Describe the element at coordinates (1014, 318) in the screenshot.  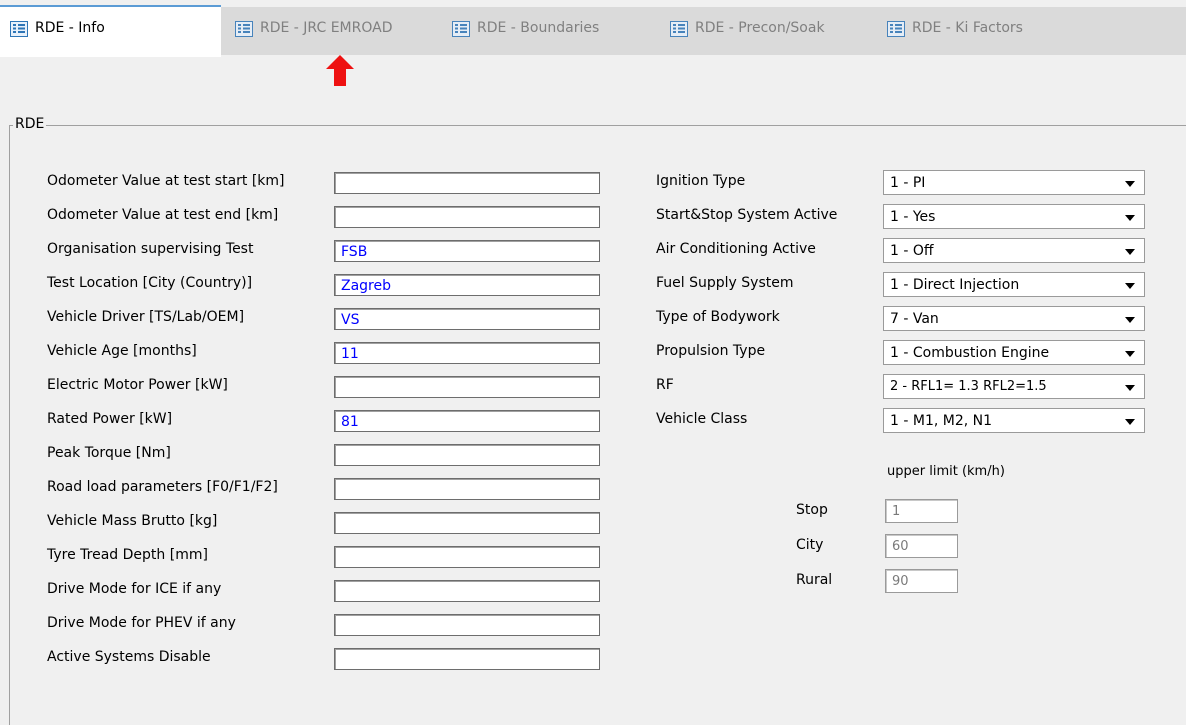
I see `bodywork-select: 7 - Van` at that location.